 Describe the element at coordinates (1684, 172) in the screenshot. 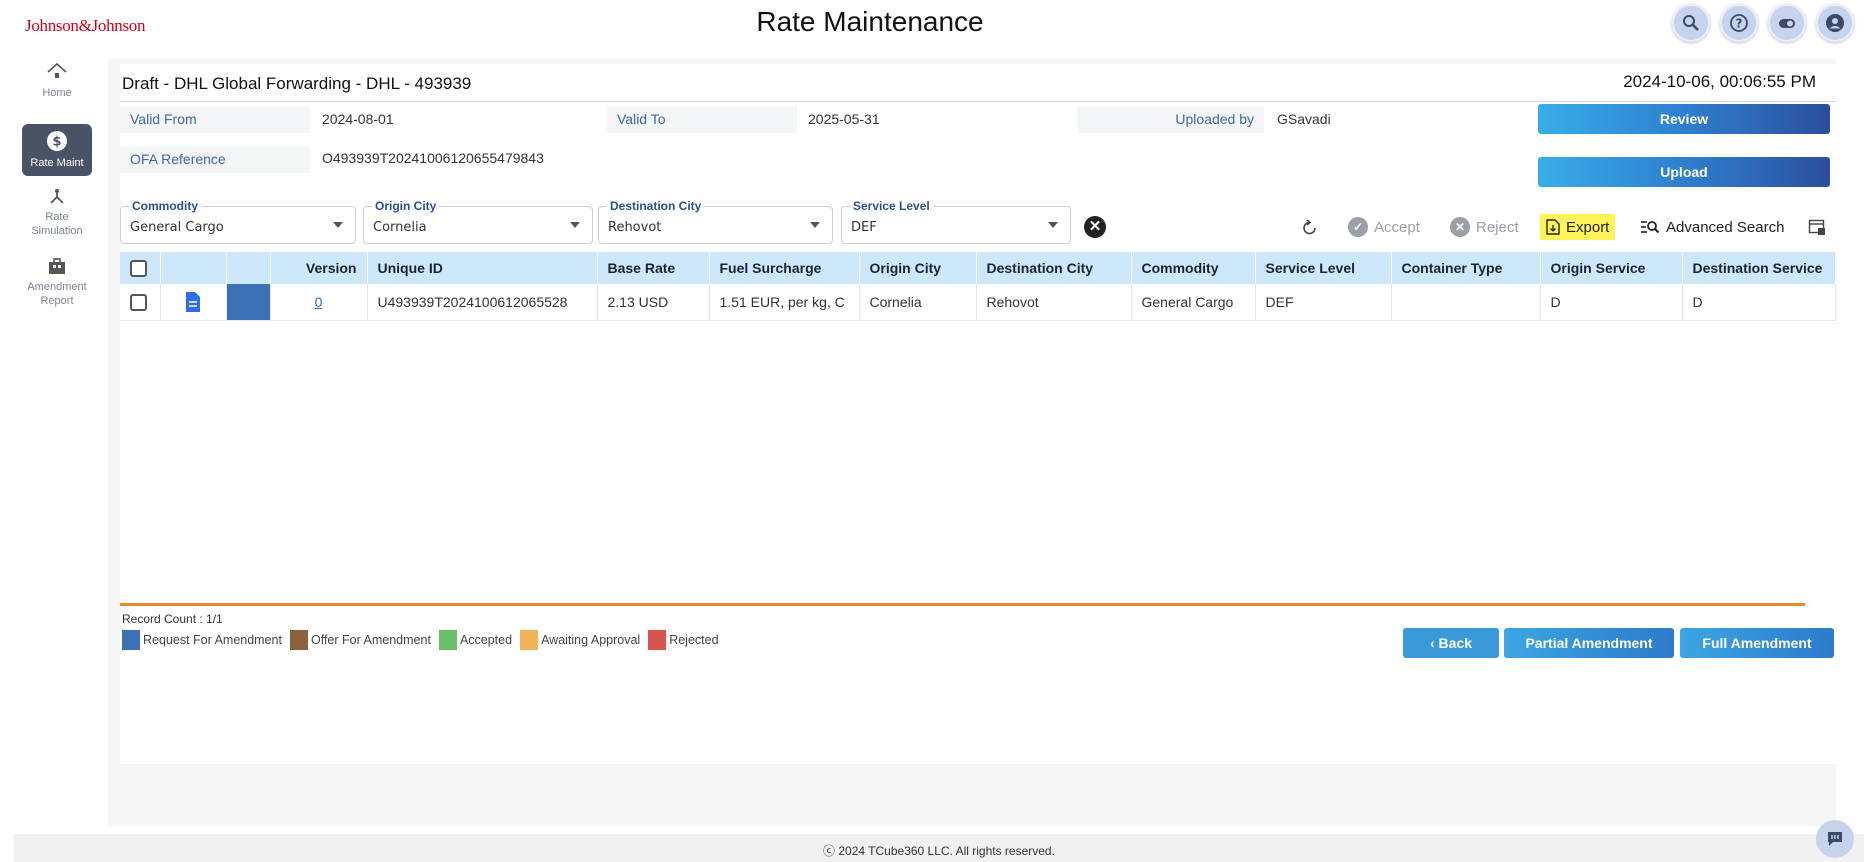

I see `upload-button: Upload` at that location.